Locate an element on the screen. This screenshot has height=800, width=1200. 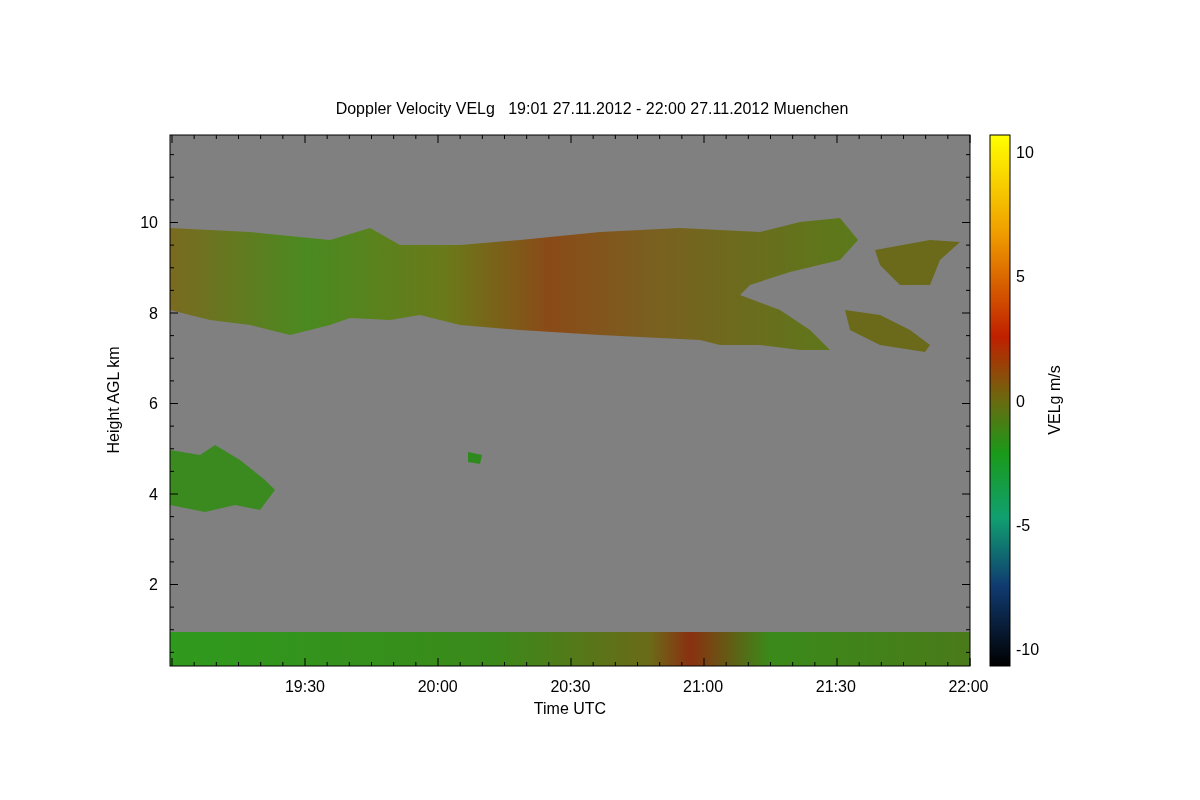
colorbar-tick-label: -5 is located at coordinates (1023, 525).